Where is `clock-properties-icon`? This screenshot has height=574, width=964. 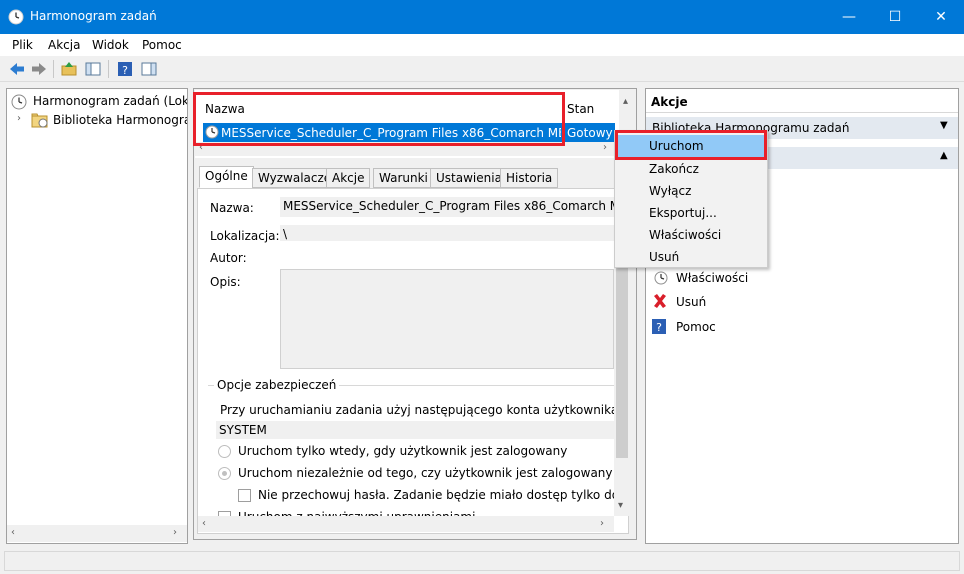
clock-properties-icon is located at coordinates (661, 278).